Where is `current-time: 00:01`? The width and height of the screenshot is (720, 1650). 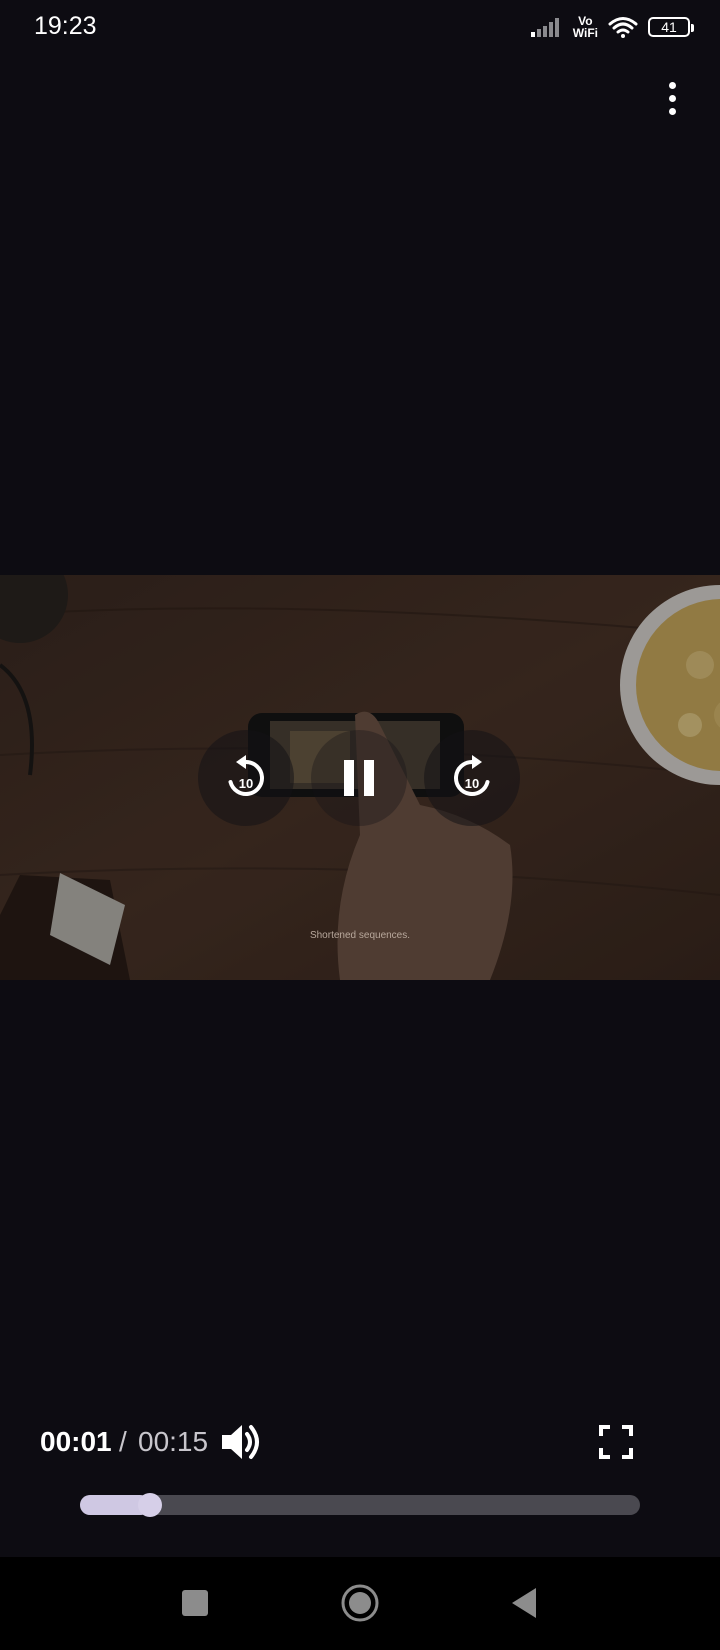
current-time: 00:01 is located at coordinates (76, 1441).